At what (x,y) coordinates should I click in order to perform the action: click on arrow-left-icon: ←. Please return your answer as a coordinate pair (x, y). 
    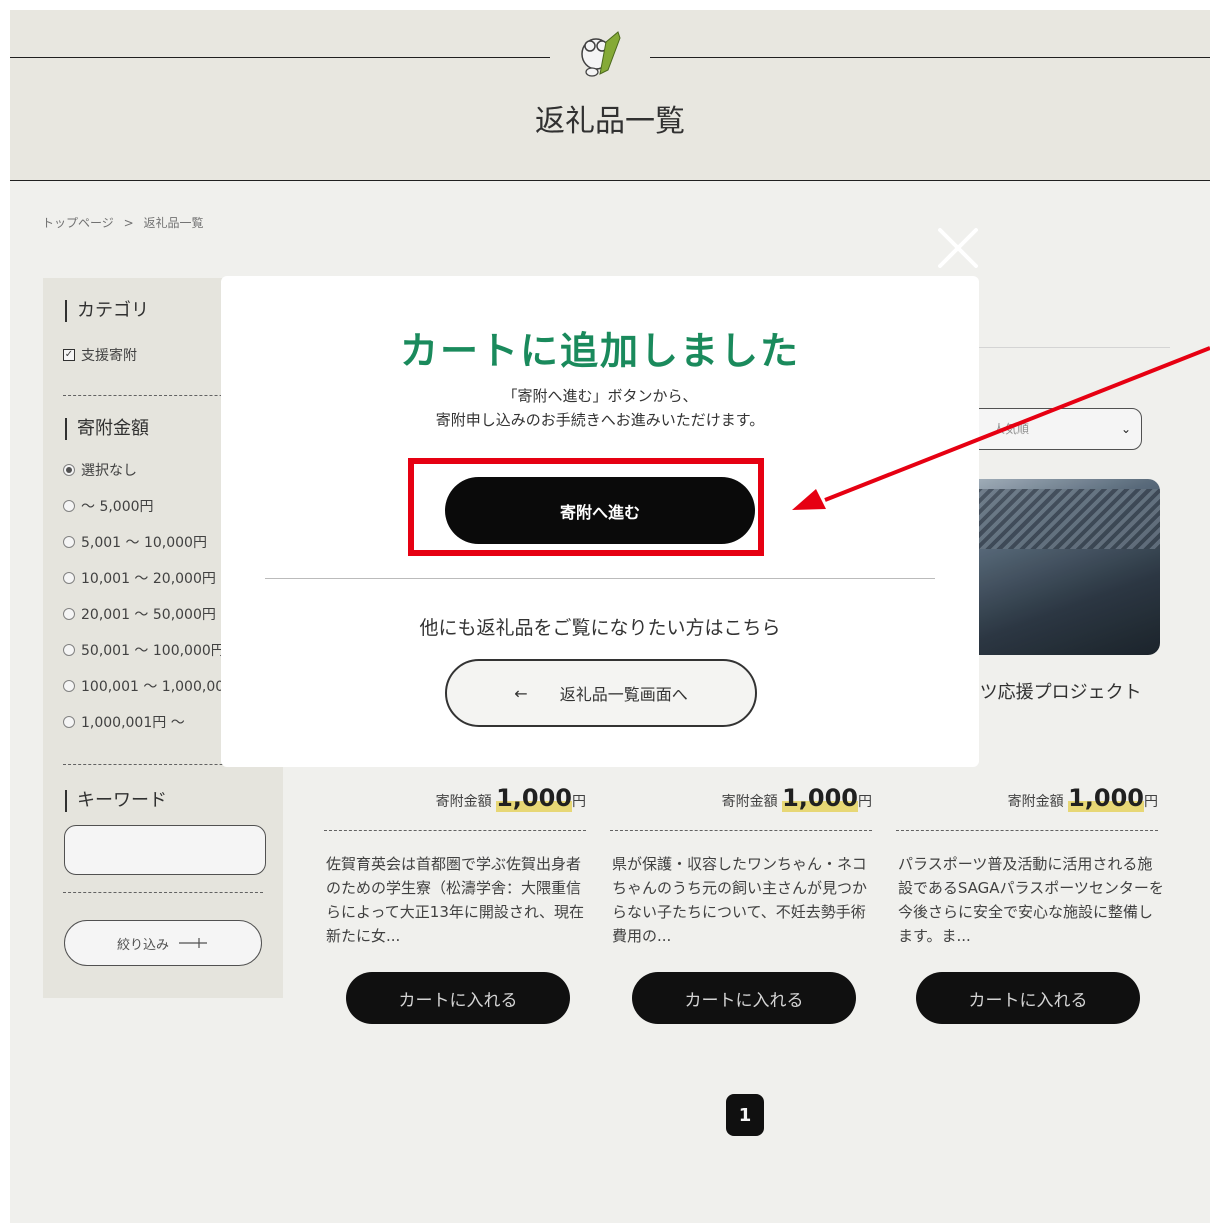
    Looking at the image, I should click on (521, 693).